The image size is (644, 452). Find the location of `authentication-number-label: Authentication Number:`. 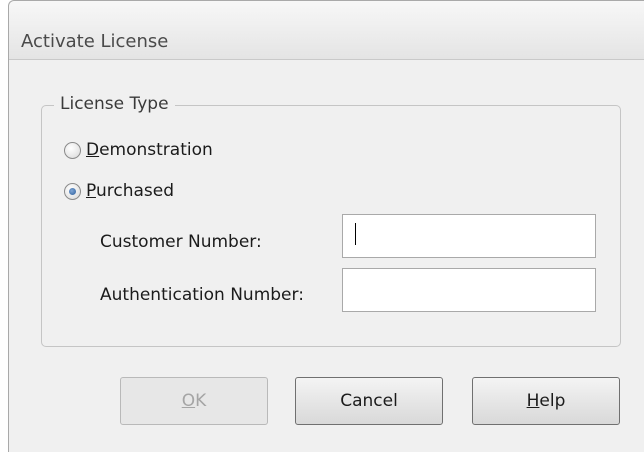

authentication-number-label: Authentication Number: is located at coordinates (202, 295).